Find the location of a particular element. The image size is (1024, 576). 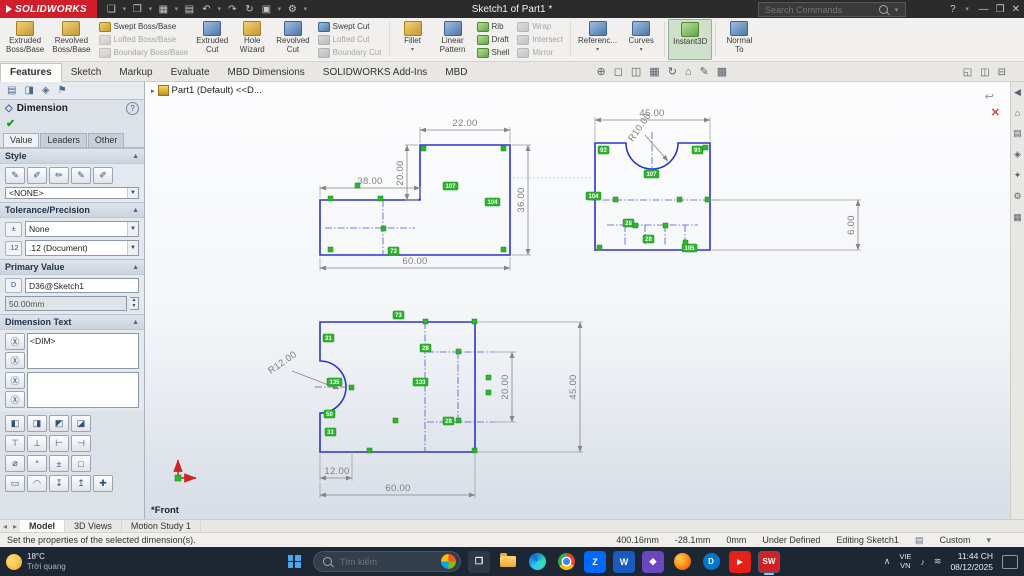

appearances-icon: ⚙ is located at coordinates (1017, 196).